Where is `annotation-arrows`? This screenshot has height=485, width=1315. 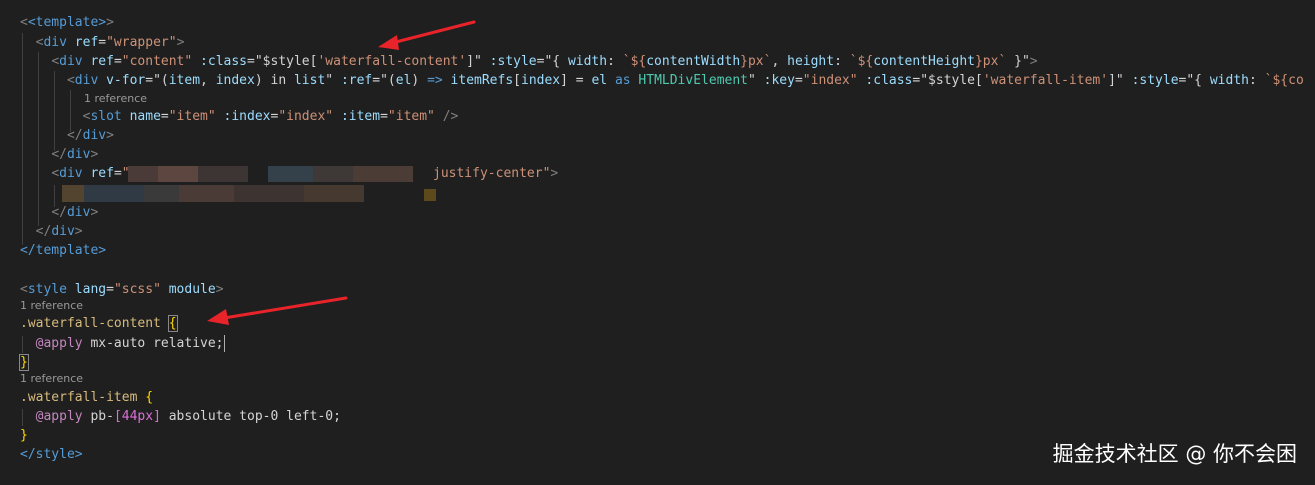
annotation-arrows is located at coordinates (341, 172).